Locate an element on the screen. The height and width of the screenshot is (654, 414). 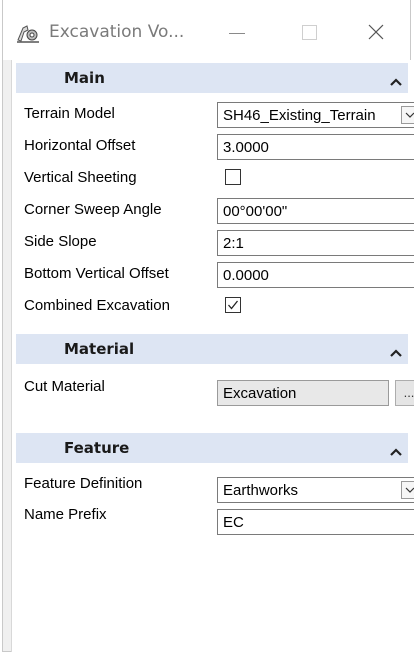
bottom-vertical-offset-input: 0.0000 is located at coordinates (315, 275).